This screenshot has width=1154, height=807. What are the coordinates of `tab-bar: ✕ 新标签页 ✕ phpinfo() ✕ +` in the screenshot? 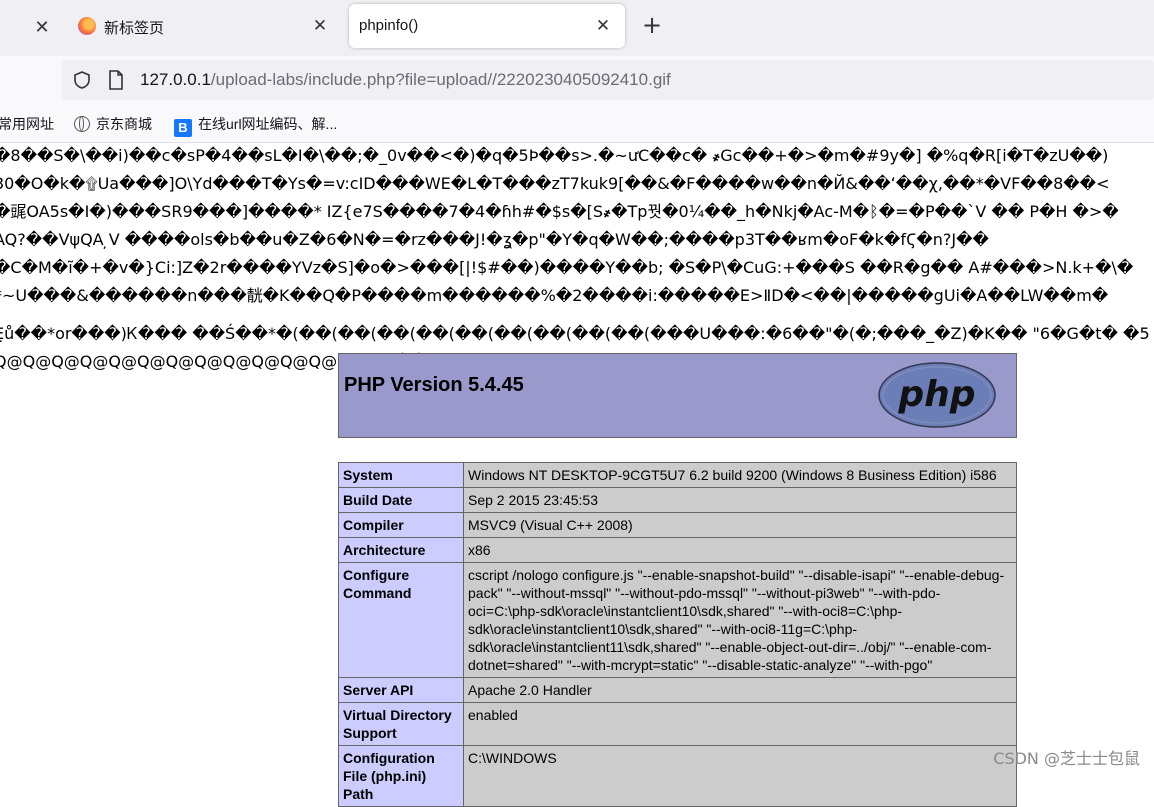 It's located at (577, 28).